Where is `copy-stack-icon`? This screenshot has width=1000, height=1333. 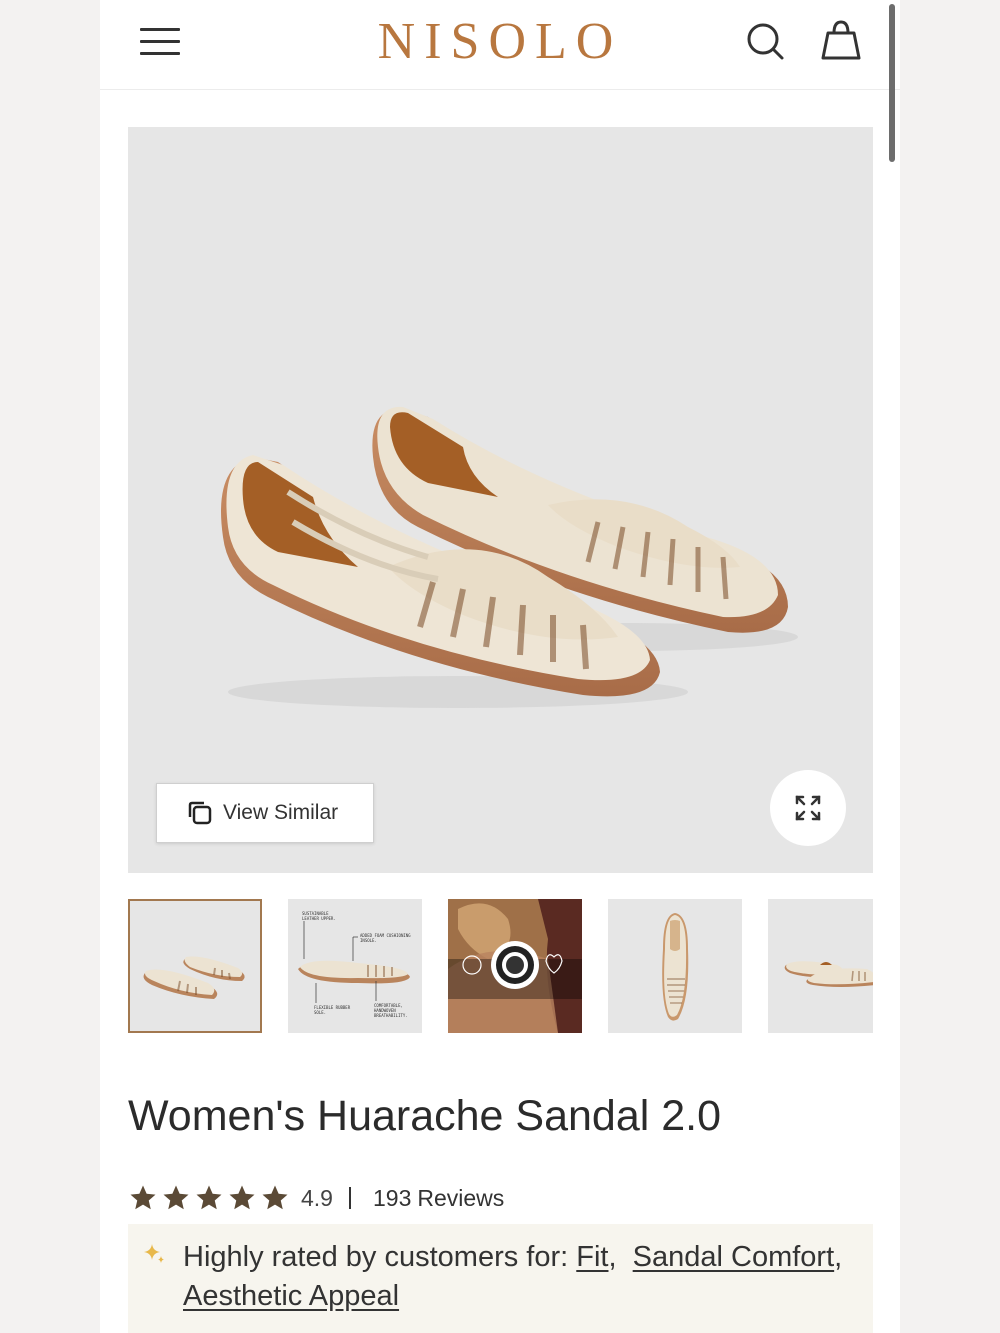 copy-stack-icon is located at coordinates (200, 813).